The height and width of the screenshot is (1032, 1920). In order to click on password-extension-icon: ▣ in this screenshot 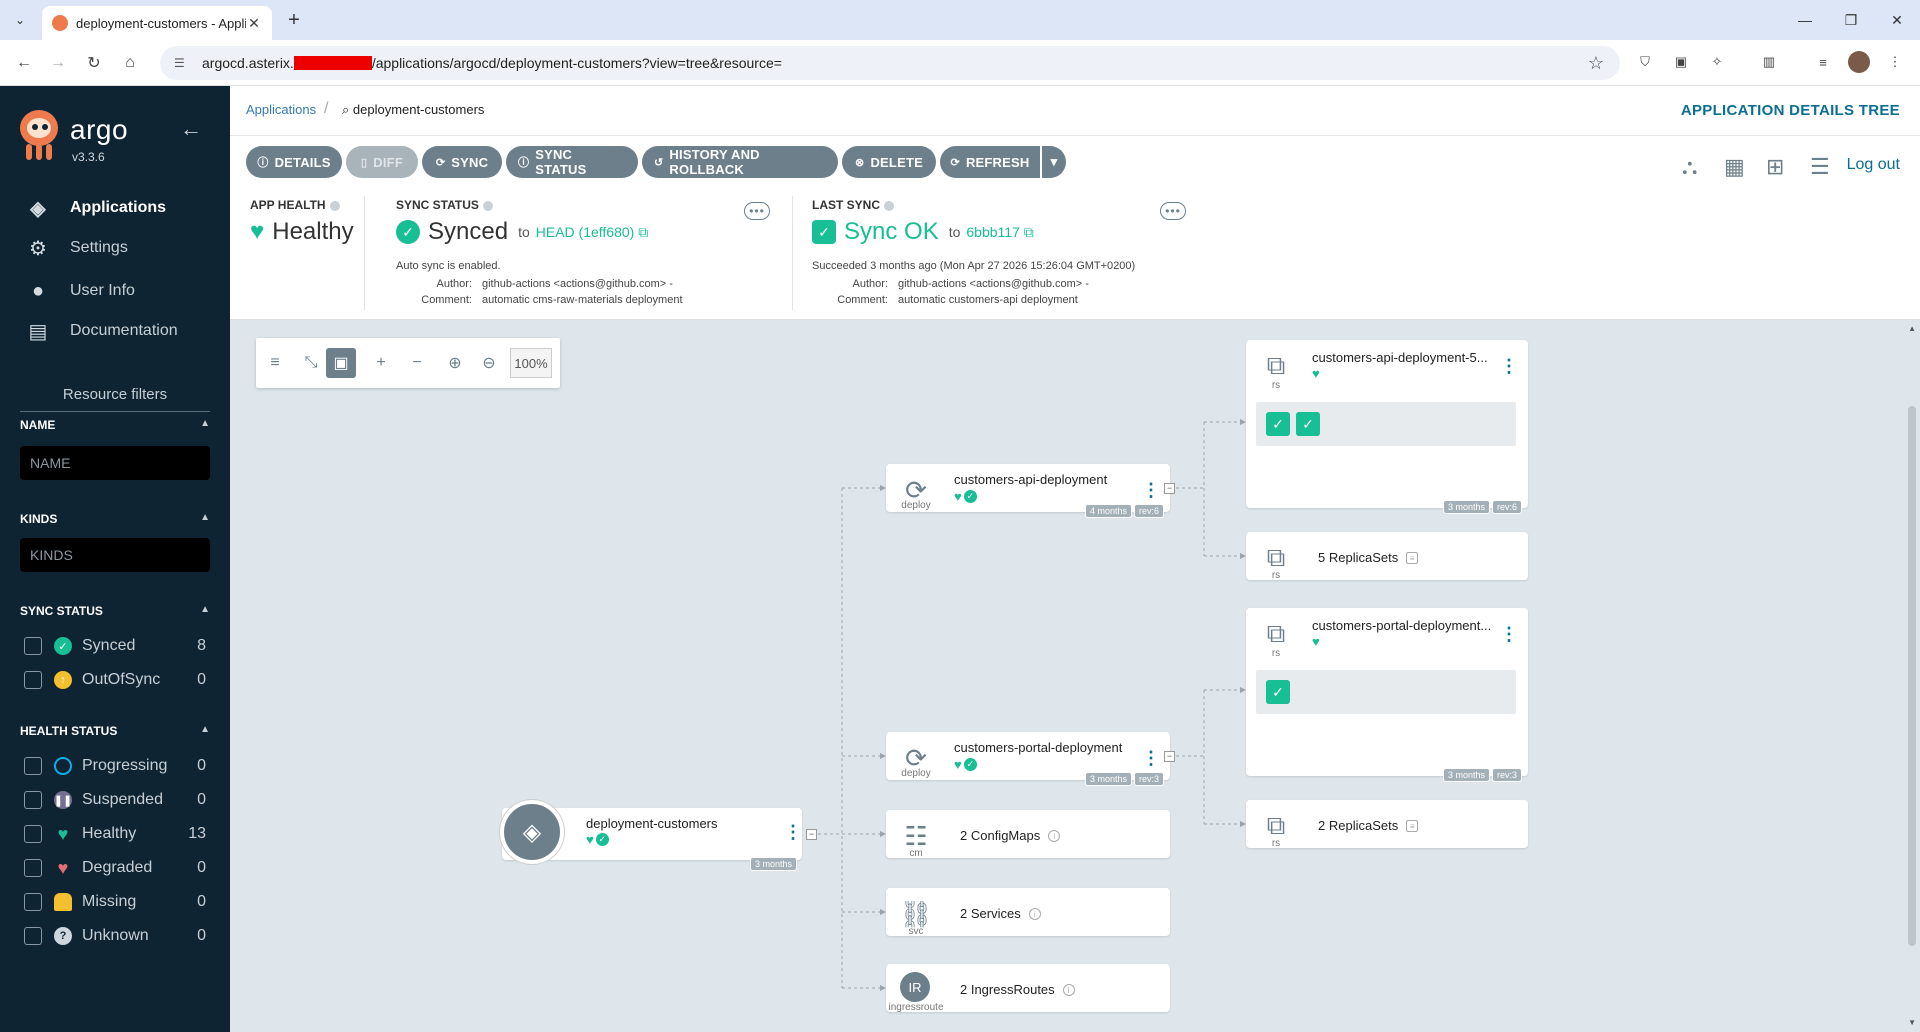, I will do `click(1681, 62)`.